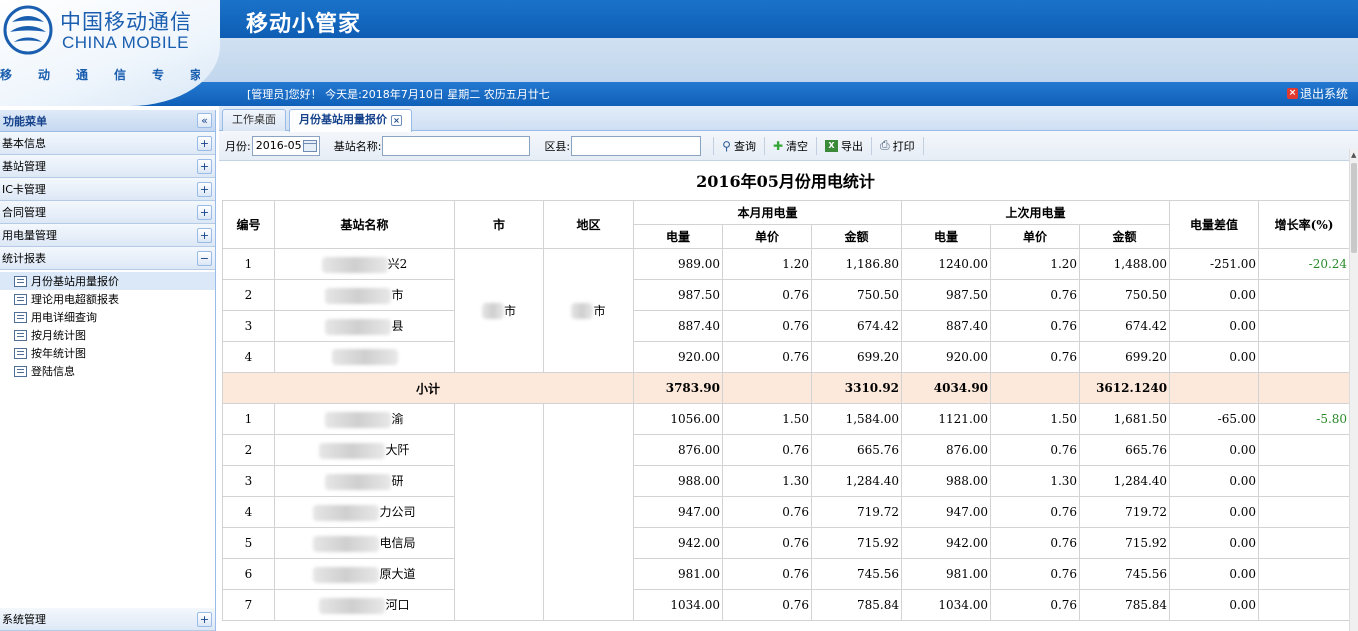 The width and height of the screenshot is (1358, 631). What do you see at coordinates (678, 357) in the screenshot?
I see `cell-cur-kwh: 920.00` at bounding box center [678, 357].